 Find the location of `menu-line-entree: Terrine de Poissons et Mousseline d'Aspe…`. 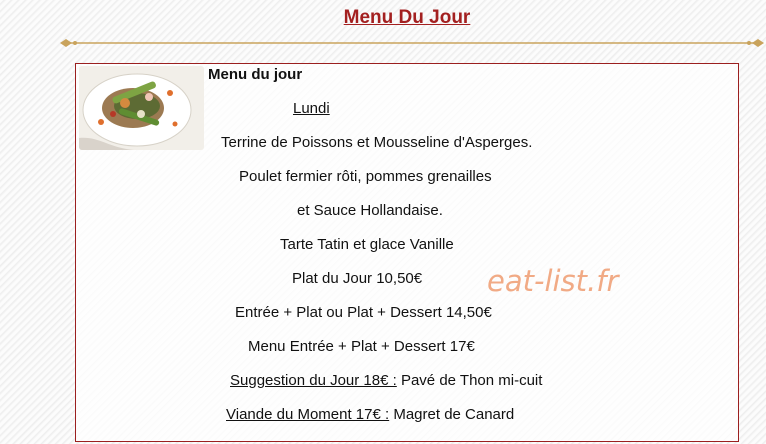

menu-line-entree: Terrine de Poissons et Mousseline d'Aspe… is located at coordinates (377, 142).